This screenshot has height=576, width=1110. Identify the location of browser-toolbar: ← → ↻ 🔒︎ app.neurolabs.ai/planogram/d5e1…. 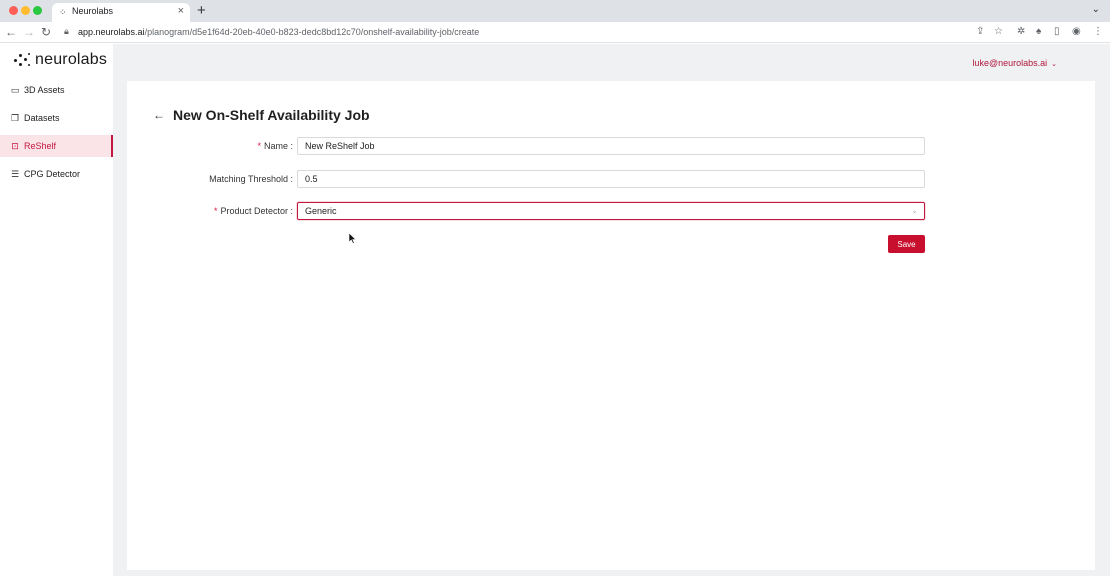
(555, 32).